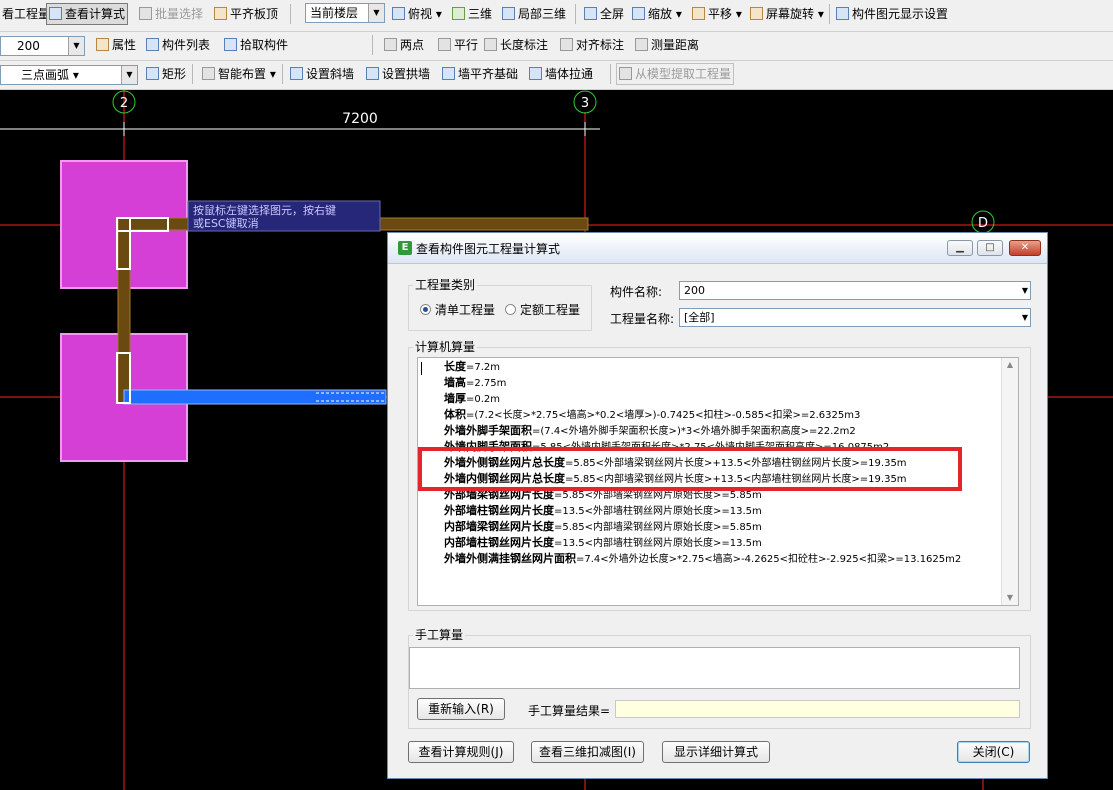 This screenshot has width=1113, height=790. What do you see at coordinates (714, 668) in the screenshot?
I see `manual-calc-input` at bounding box center [714, 668].